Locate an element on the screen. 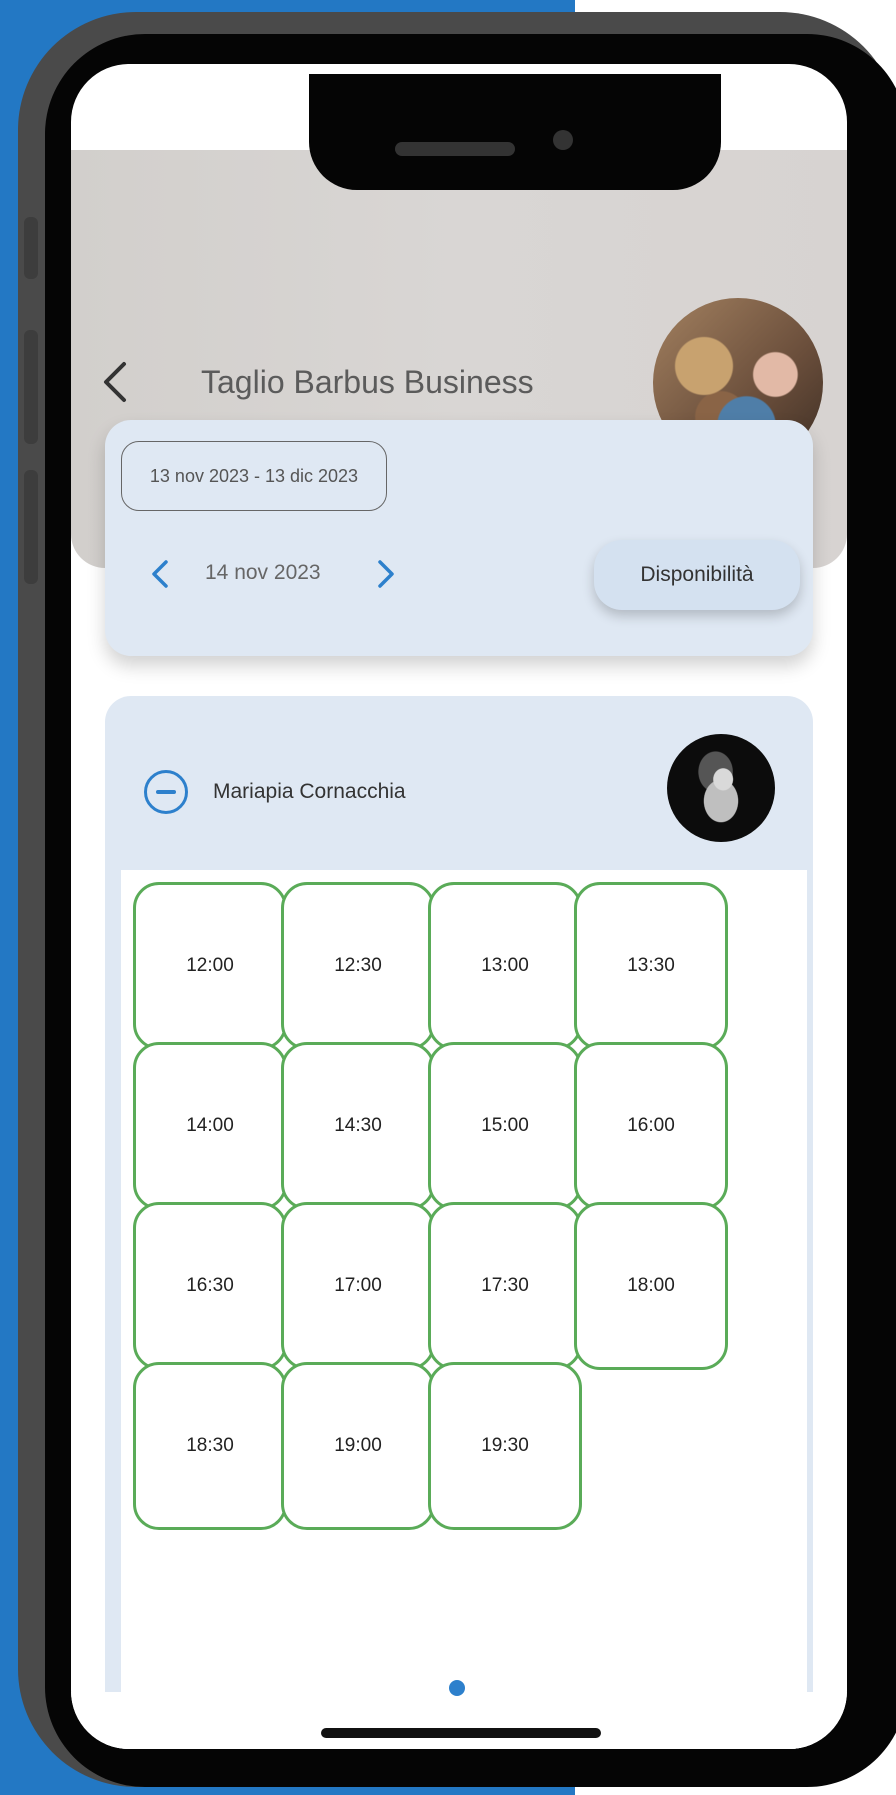 This screenshot has height=1795, width=896. chevron-right-icon is located at coordinates (386, 574).